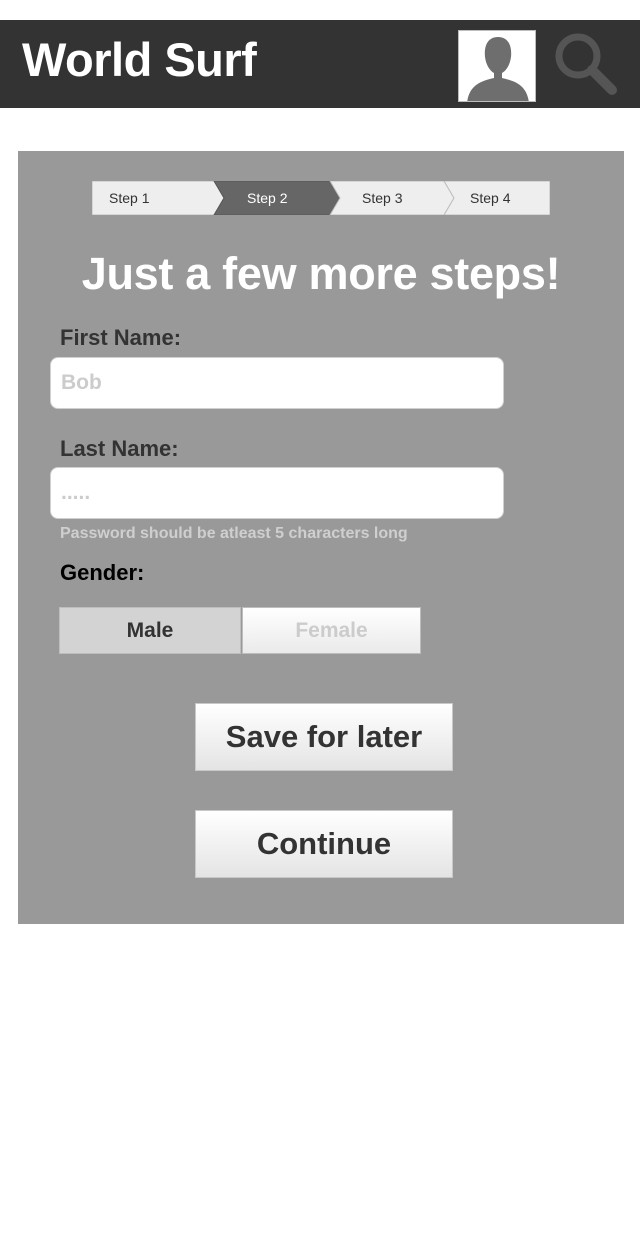 This screenshot has height=1260, width=640. What do you see at coordinates (324, 737) in the screenshot?
I see `save-for-later-button: Save for later` at bounding box center [324, 737].